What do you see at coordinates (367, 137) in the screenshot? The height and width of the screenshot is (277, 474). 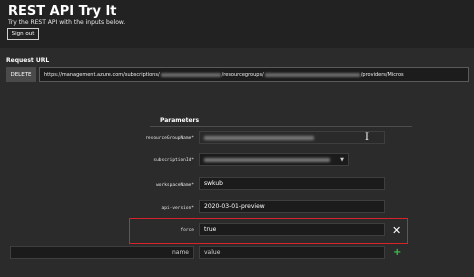 I see `text-cursor-icon: I` at bounding box center [367, 137].